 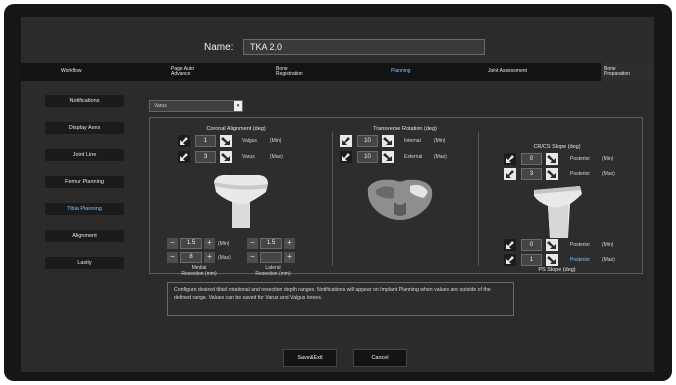 I want to click on tibia-coronal-model-image, so click(x=241, y=201).